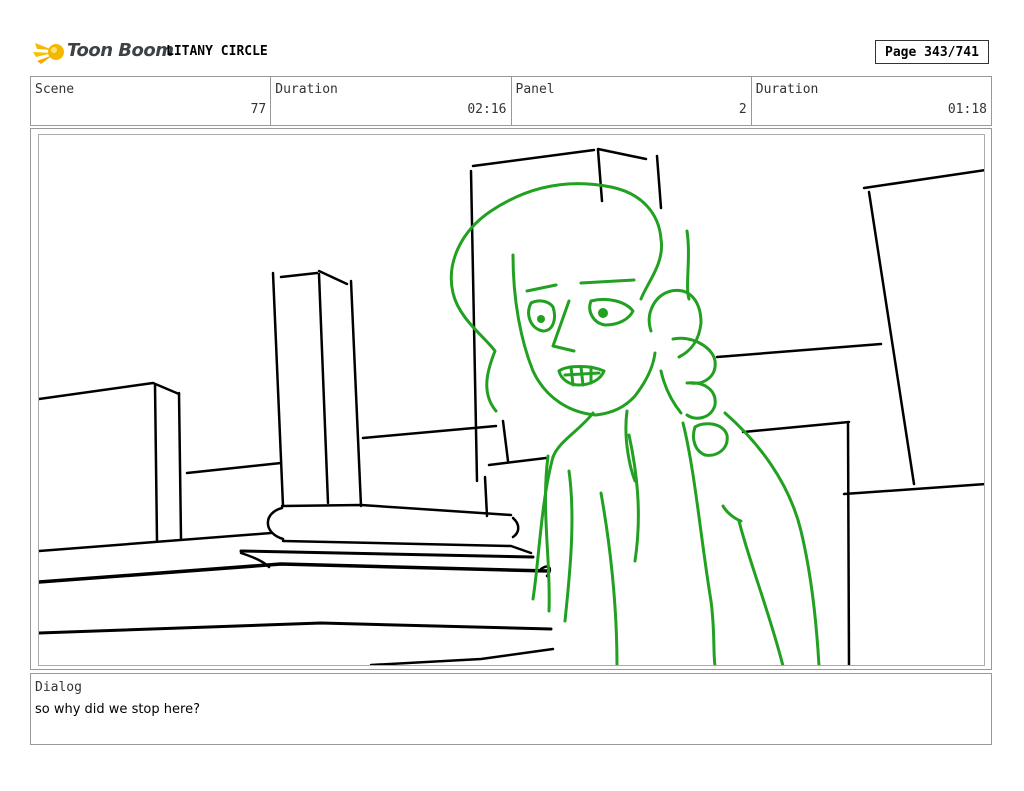 The width and height of the screenshot is (1024, 791). I want to click on project-title: LITANY CIRCLE, so click(217, 51).